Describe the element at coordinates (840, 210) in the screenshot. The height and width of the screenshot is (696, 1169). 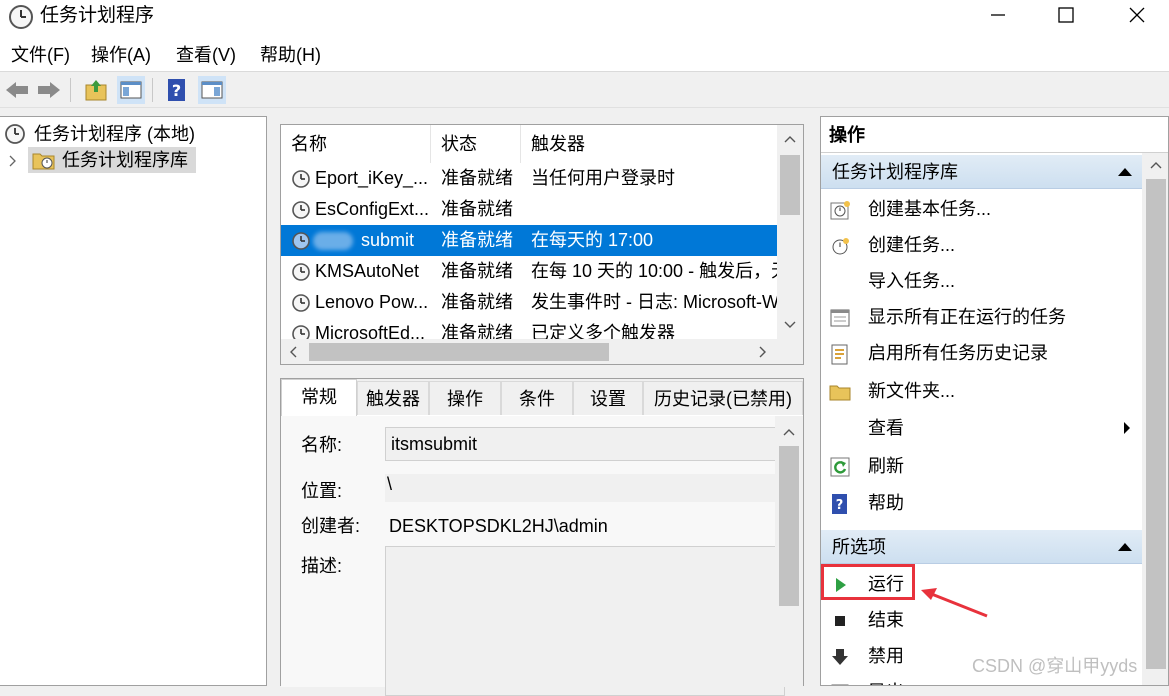
I see `create-basic-task-icon` at that location.